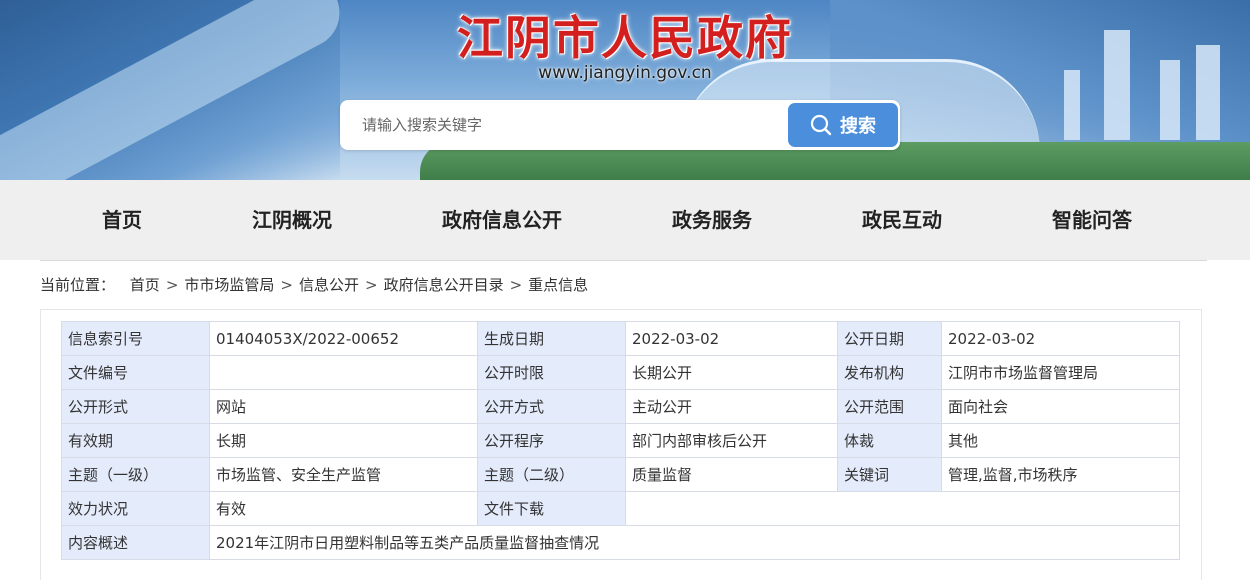 This screenshot has width=1250, height=580. What do you see at coordinates (889, 406) in the screenshot?
I see `publish-scope-label: 公开范围` at bounding box center [889, 406].